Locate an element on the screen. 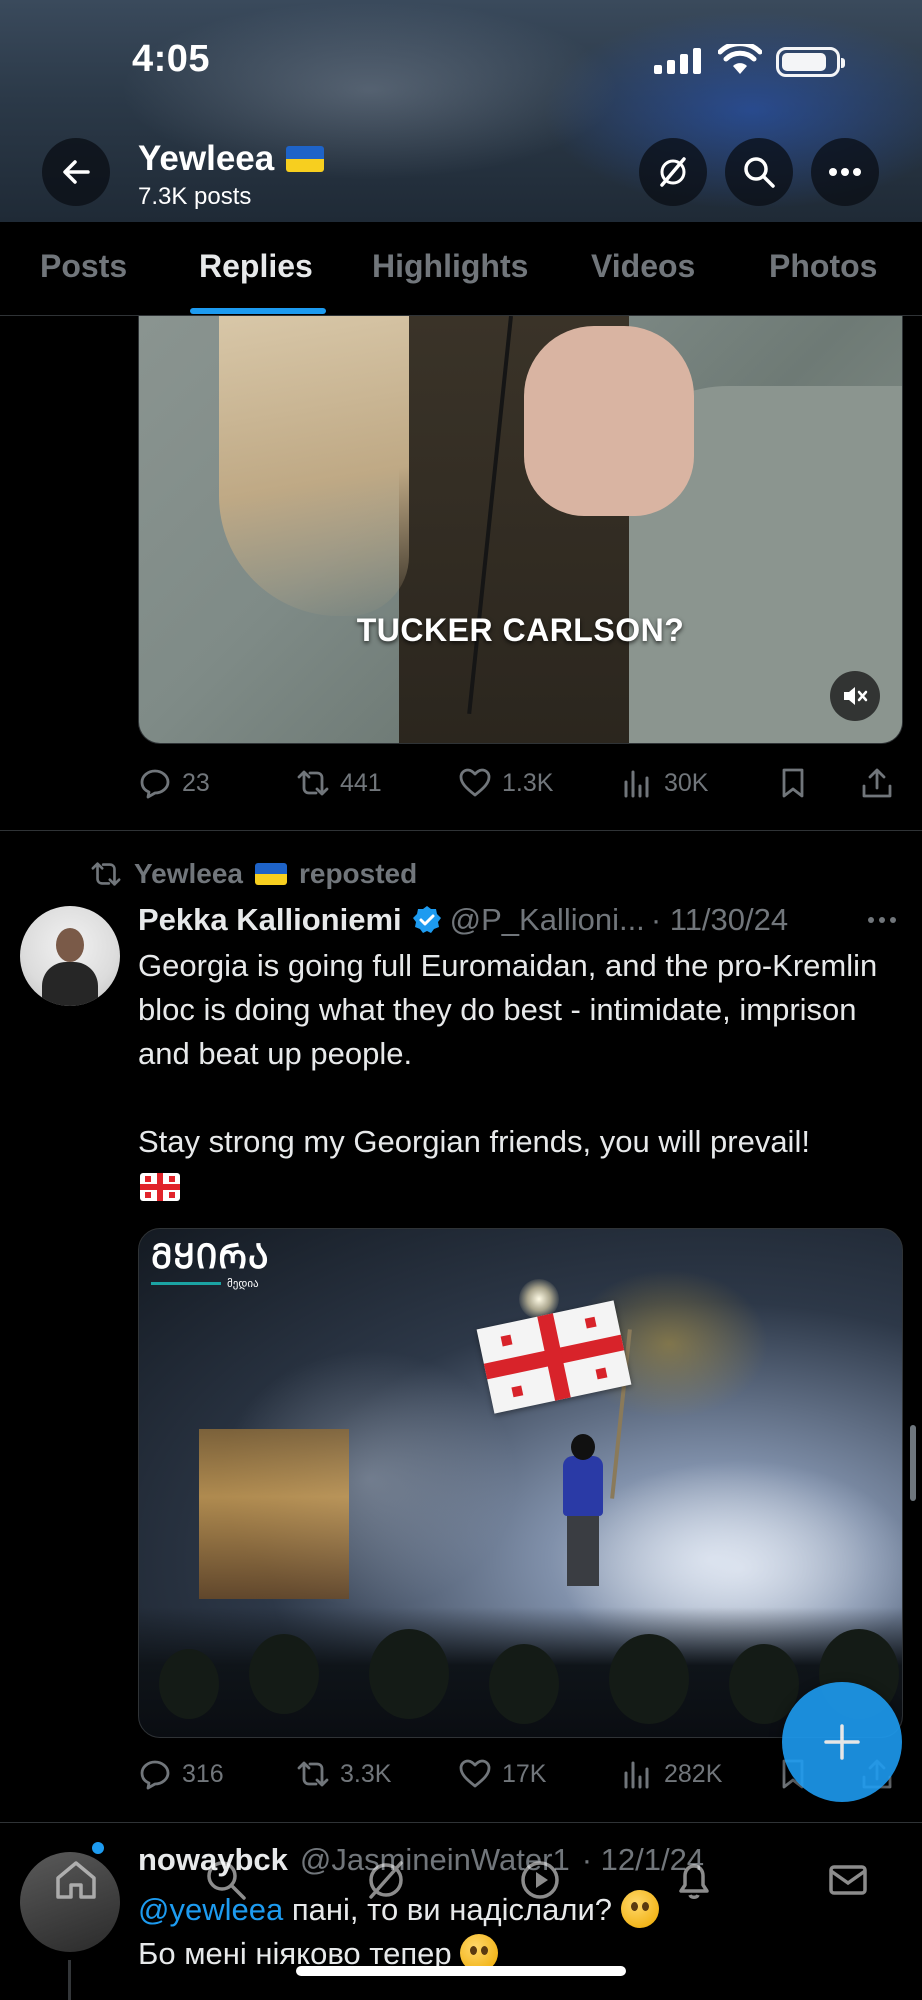 This screenshot has width=922, height=2000. protester-figure is located at coordinates (582, 1510).